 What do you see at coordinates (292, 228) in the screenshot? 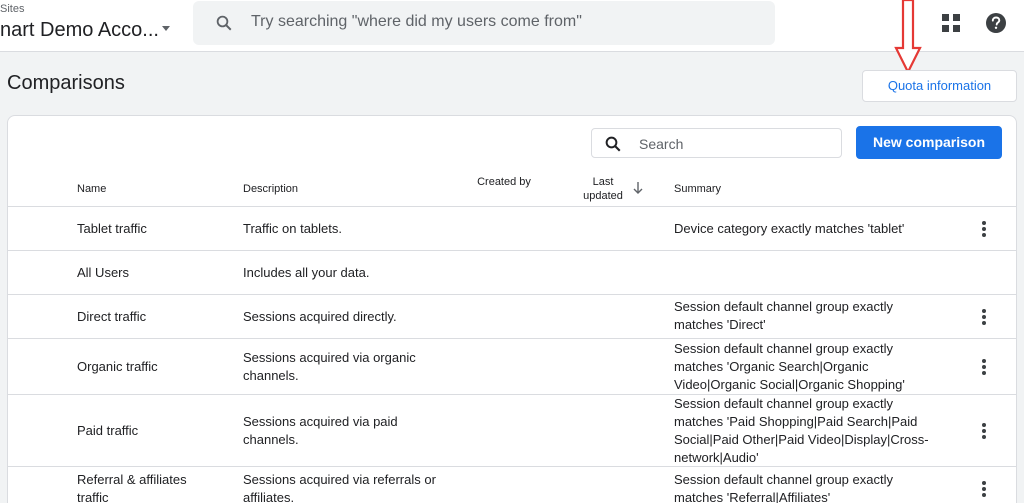
I see `row-description: Traffic on tablets.` at bounding box center [292, 228].